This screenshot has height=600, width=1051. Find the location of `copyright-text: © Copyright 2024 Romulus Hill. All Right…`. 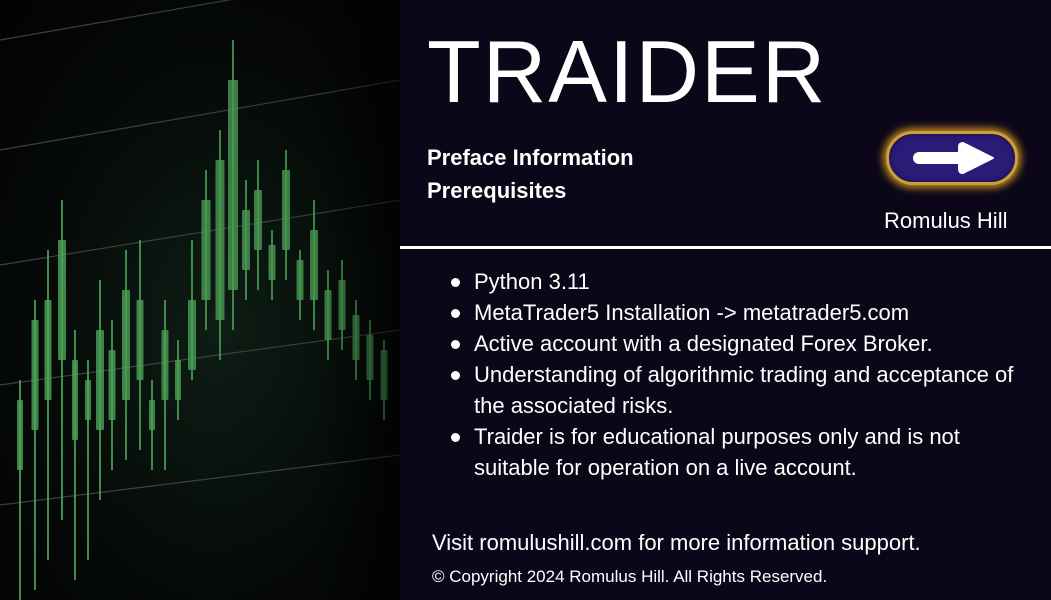

copyright-text: © Copyright 2024 Romulus Hill. All Right… is located at coordinates (630, 576).